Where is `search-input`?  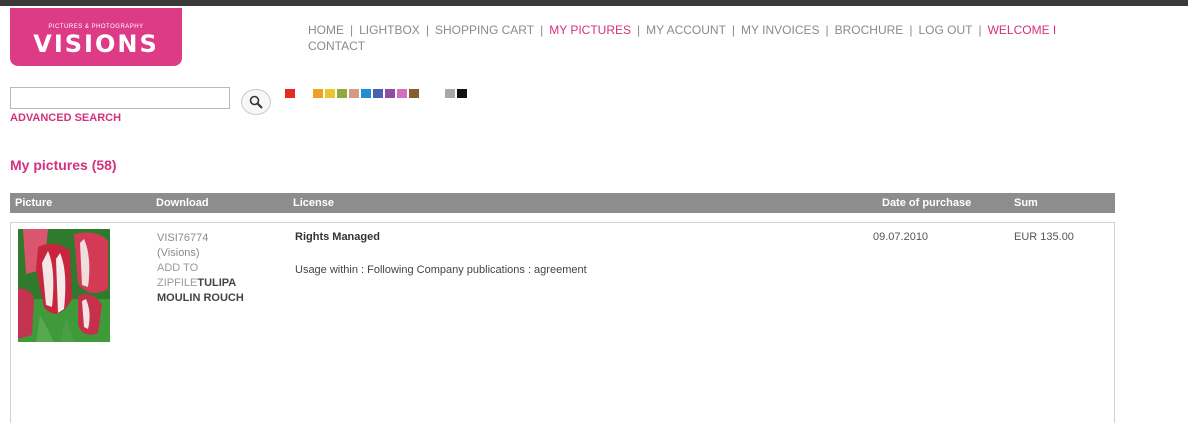
search-input is located at coordinates (120, 98).